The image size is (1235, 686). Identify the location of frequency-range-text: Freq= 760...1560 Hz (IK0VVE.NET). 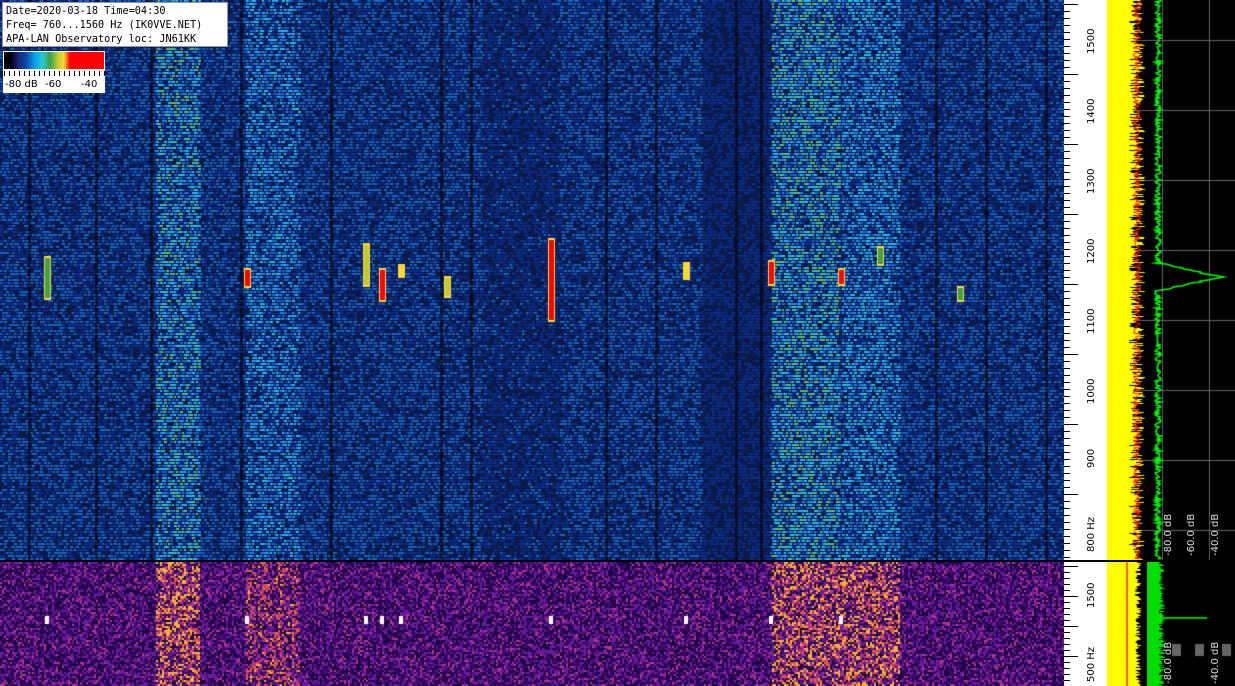
(104, 25).